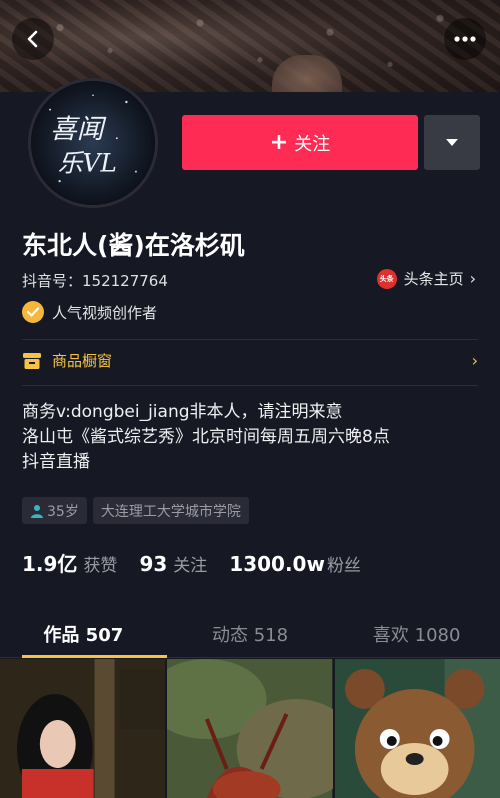 Image resolution: width=500 pixels, height=798 pixels. I want to click on following-label: 关注, so click(190, 563).